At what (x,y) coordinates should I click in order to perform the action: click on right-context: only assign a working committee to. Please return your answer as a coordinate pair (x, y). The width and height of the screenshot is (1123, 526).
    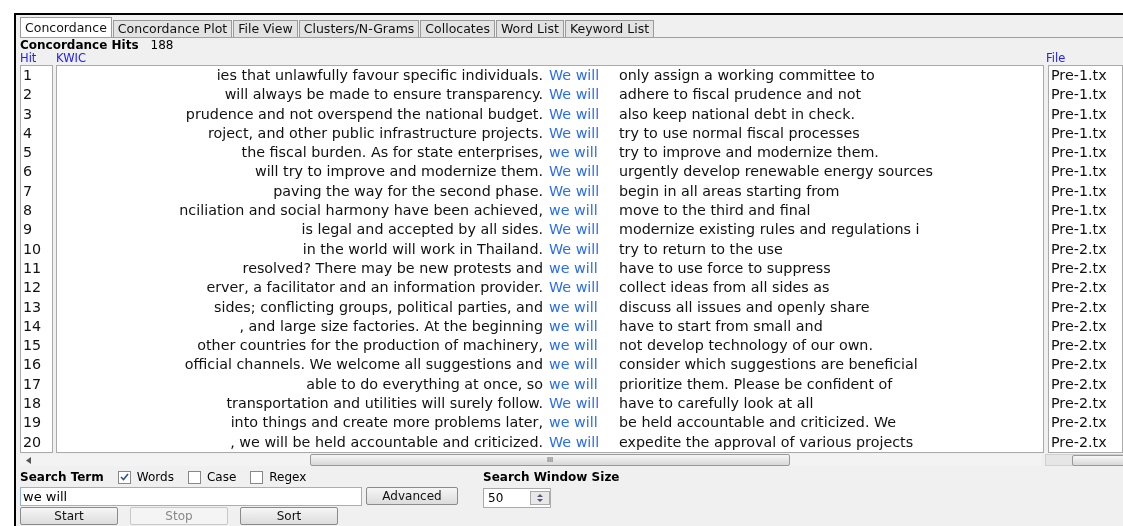
    Looking at the image, I should click on (747, 75).